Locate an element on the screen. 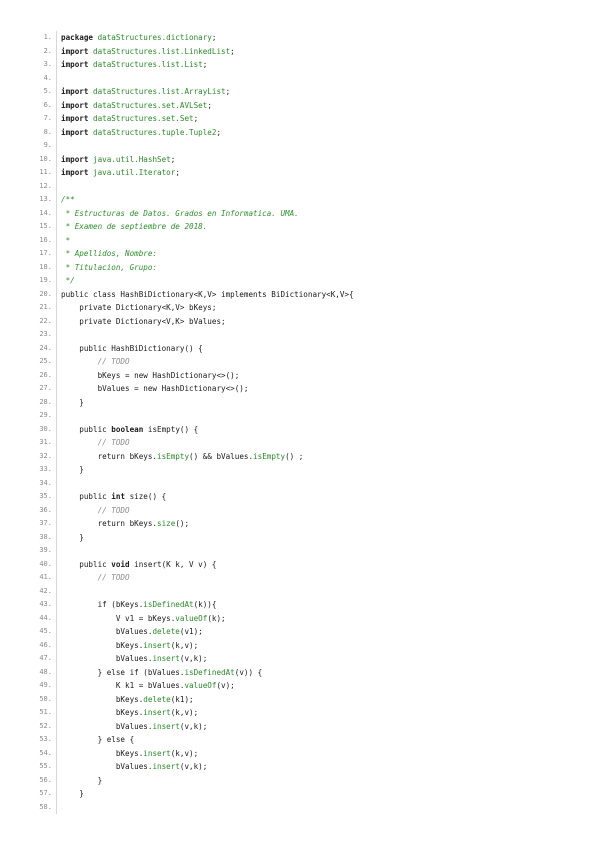  code-line: 36. // TODO is located at coordinates (308, 510).